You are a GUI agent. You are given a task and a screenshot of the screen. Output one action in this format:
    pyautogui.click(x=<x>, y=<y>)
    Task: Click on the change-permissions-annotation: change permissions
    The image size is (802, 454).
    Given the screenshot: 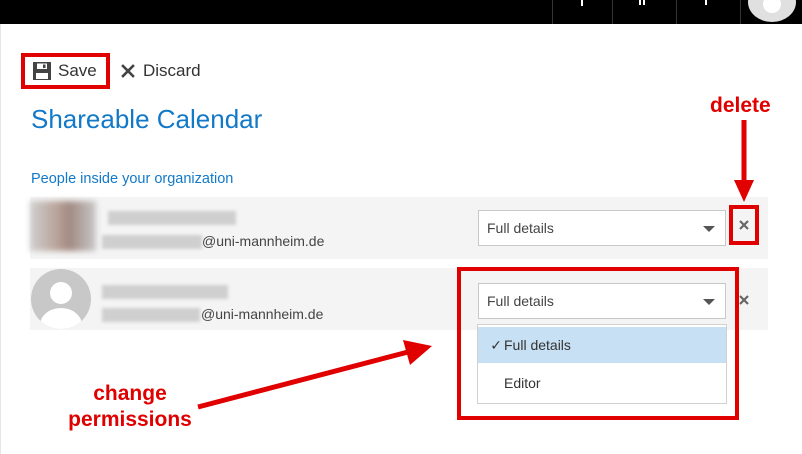 What is the action you would take?
    pyautogui.click(x=130, y=406)
    